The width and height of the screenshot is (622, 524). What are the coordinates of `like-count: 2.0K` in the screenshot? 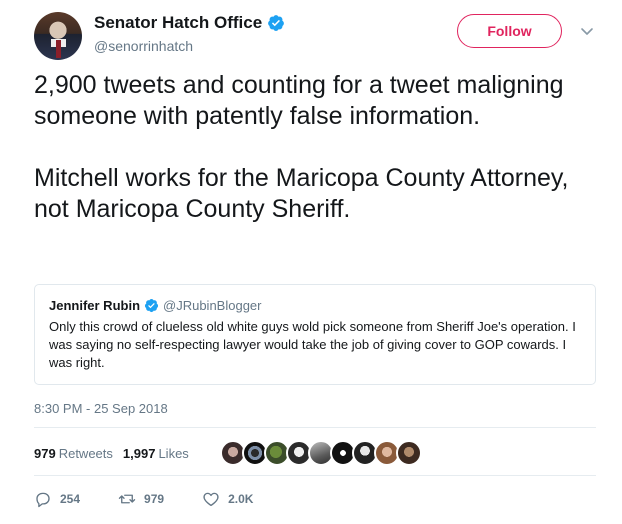 It's located at (241, 499).